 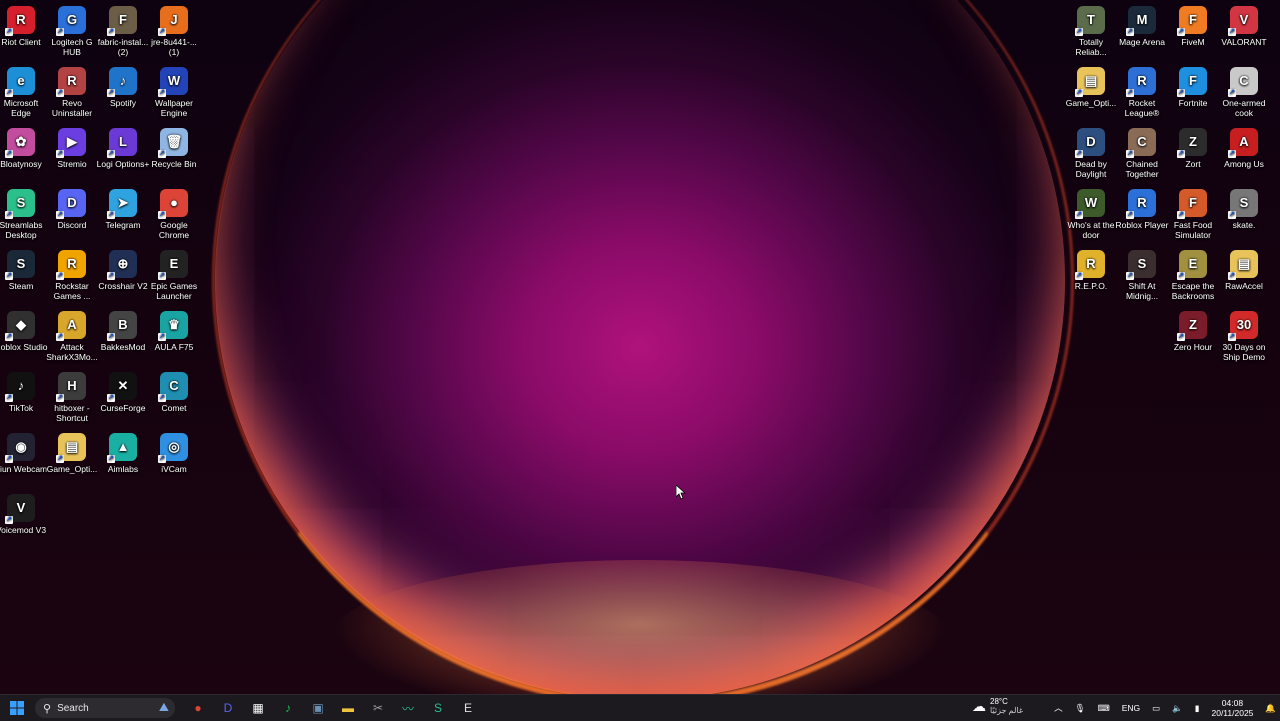 What do you see at coordinates (1244, 214) in the screenshot?
I see `desktop-icon-skate: S ↗ skate.` at bounding box center [1244, 214].